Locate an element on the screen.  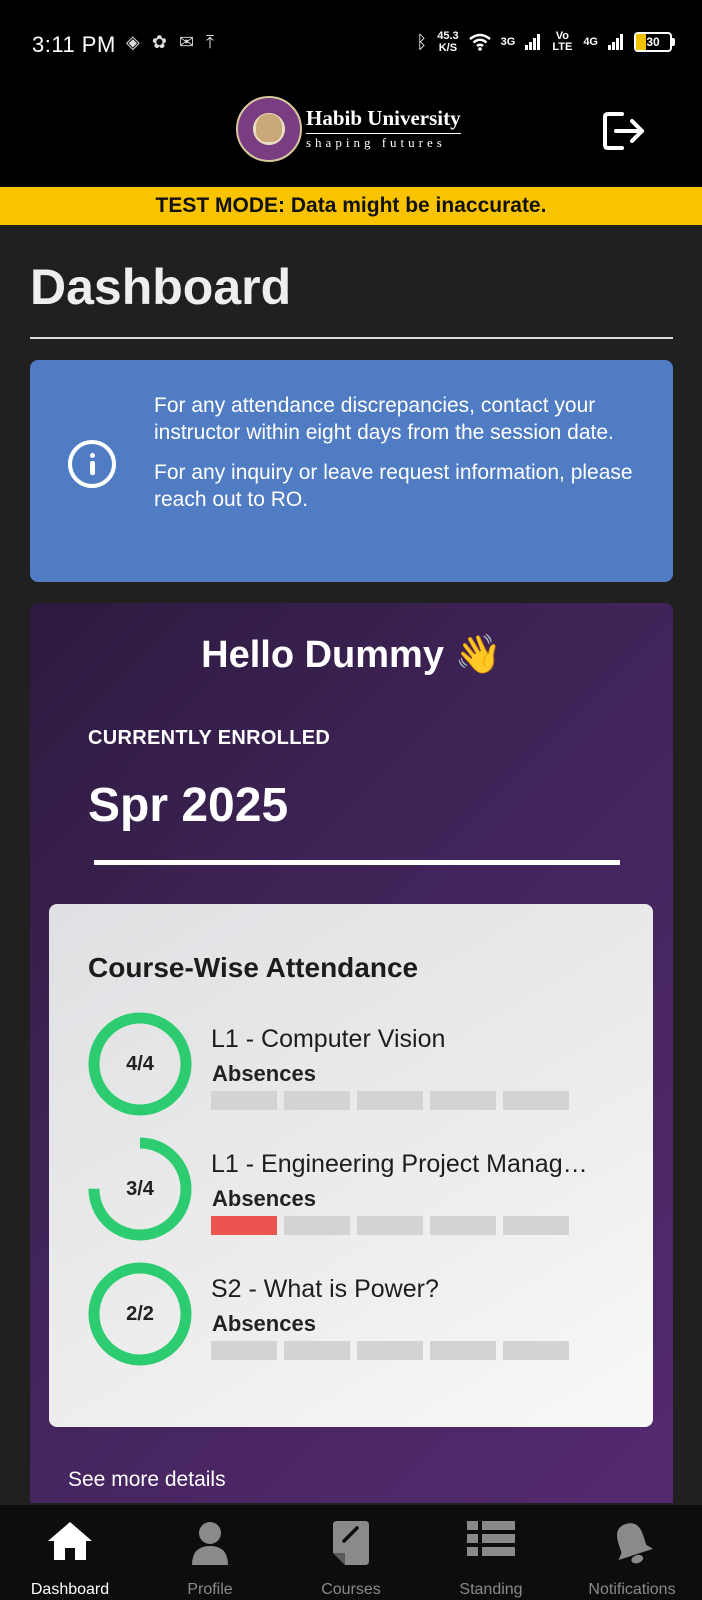
signal-bars-icon is located at coordinates (533, 42).